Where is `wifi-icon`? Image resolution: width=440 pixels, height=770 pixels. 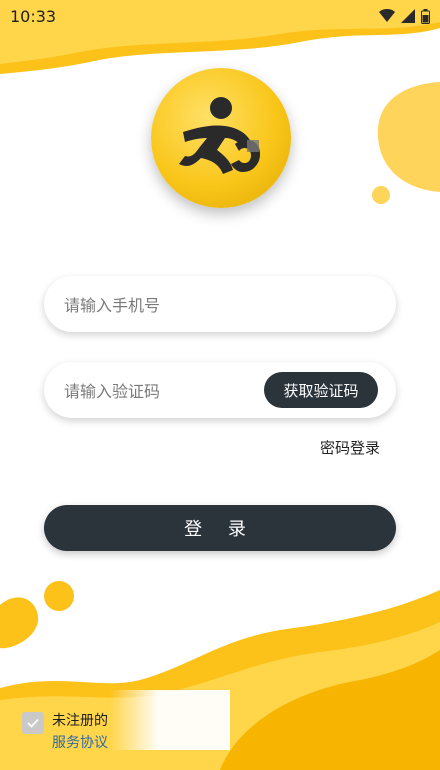
wifi-icon is located at coordinates (387, 15).